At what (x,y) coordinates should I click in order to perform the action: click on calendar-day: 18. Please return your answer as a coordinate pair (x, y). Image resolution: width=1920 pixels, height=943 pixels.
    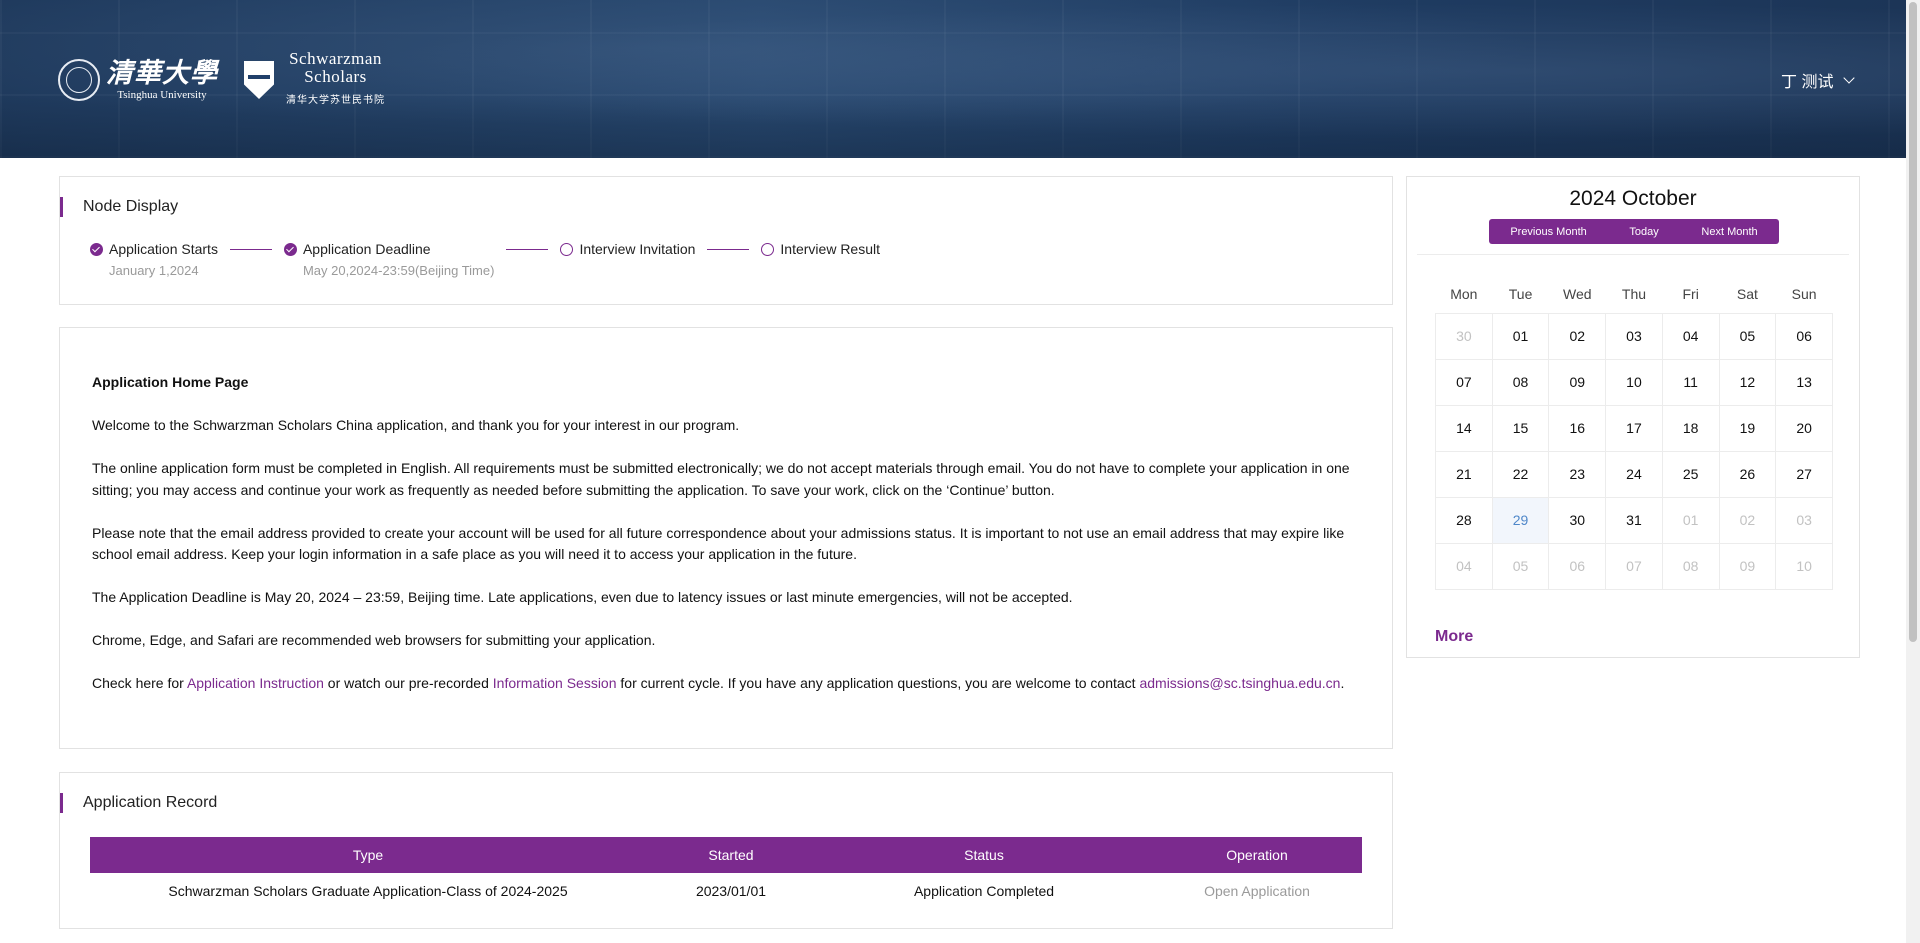
    Looking at the image, I should click on (1690, 428).